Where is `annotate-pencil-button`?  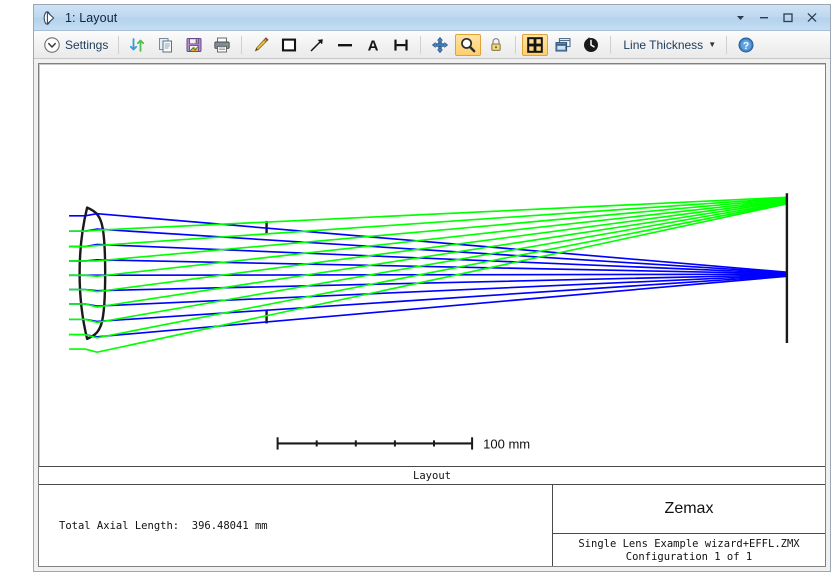
annotate-pencil-button is located at coordinates (261, 45).